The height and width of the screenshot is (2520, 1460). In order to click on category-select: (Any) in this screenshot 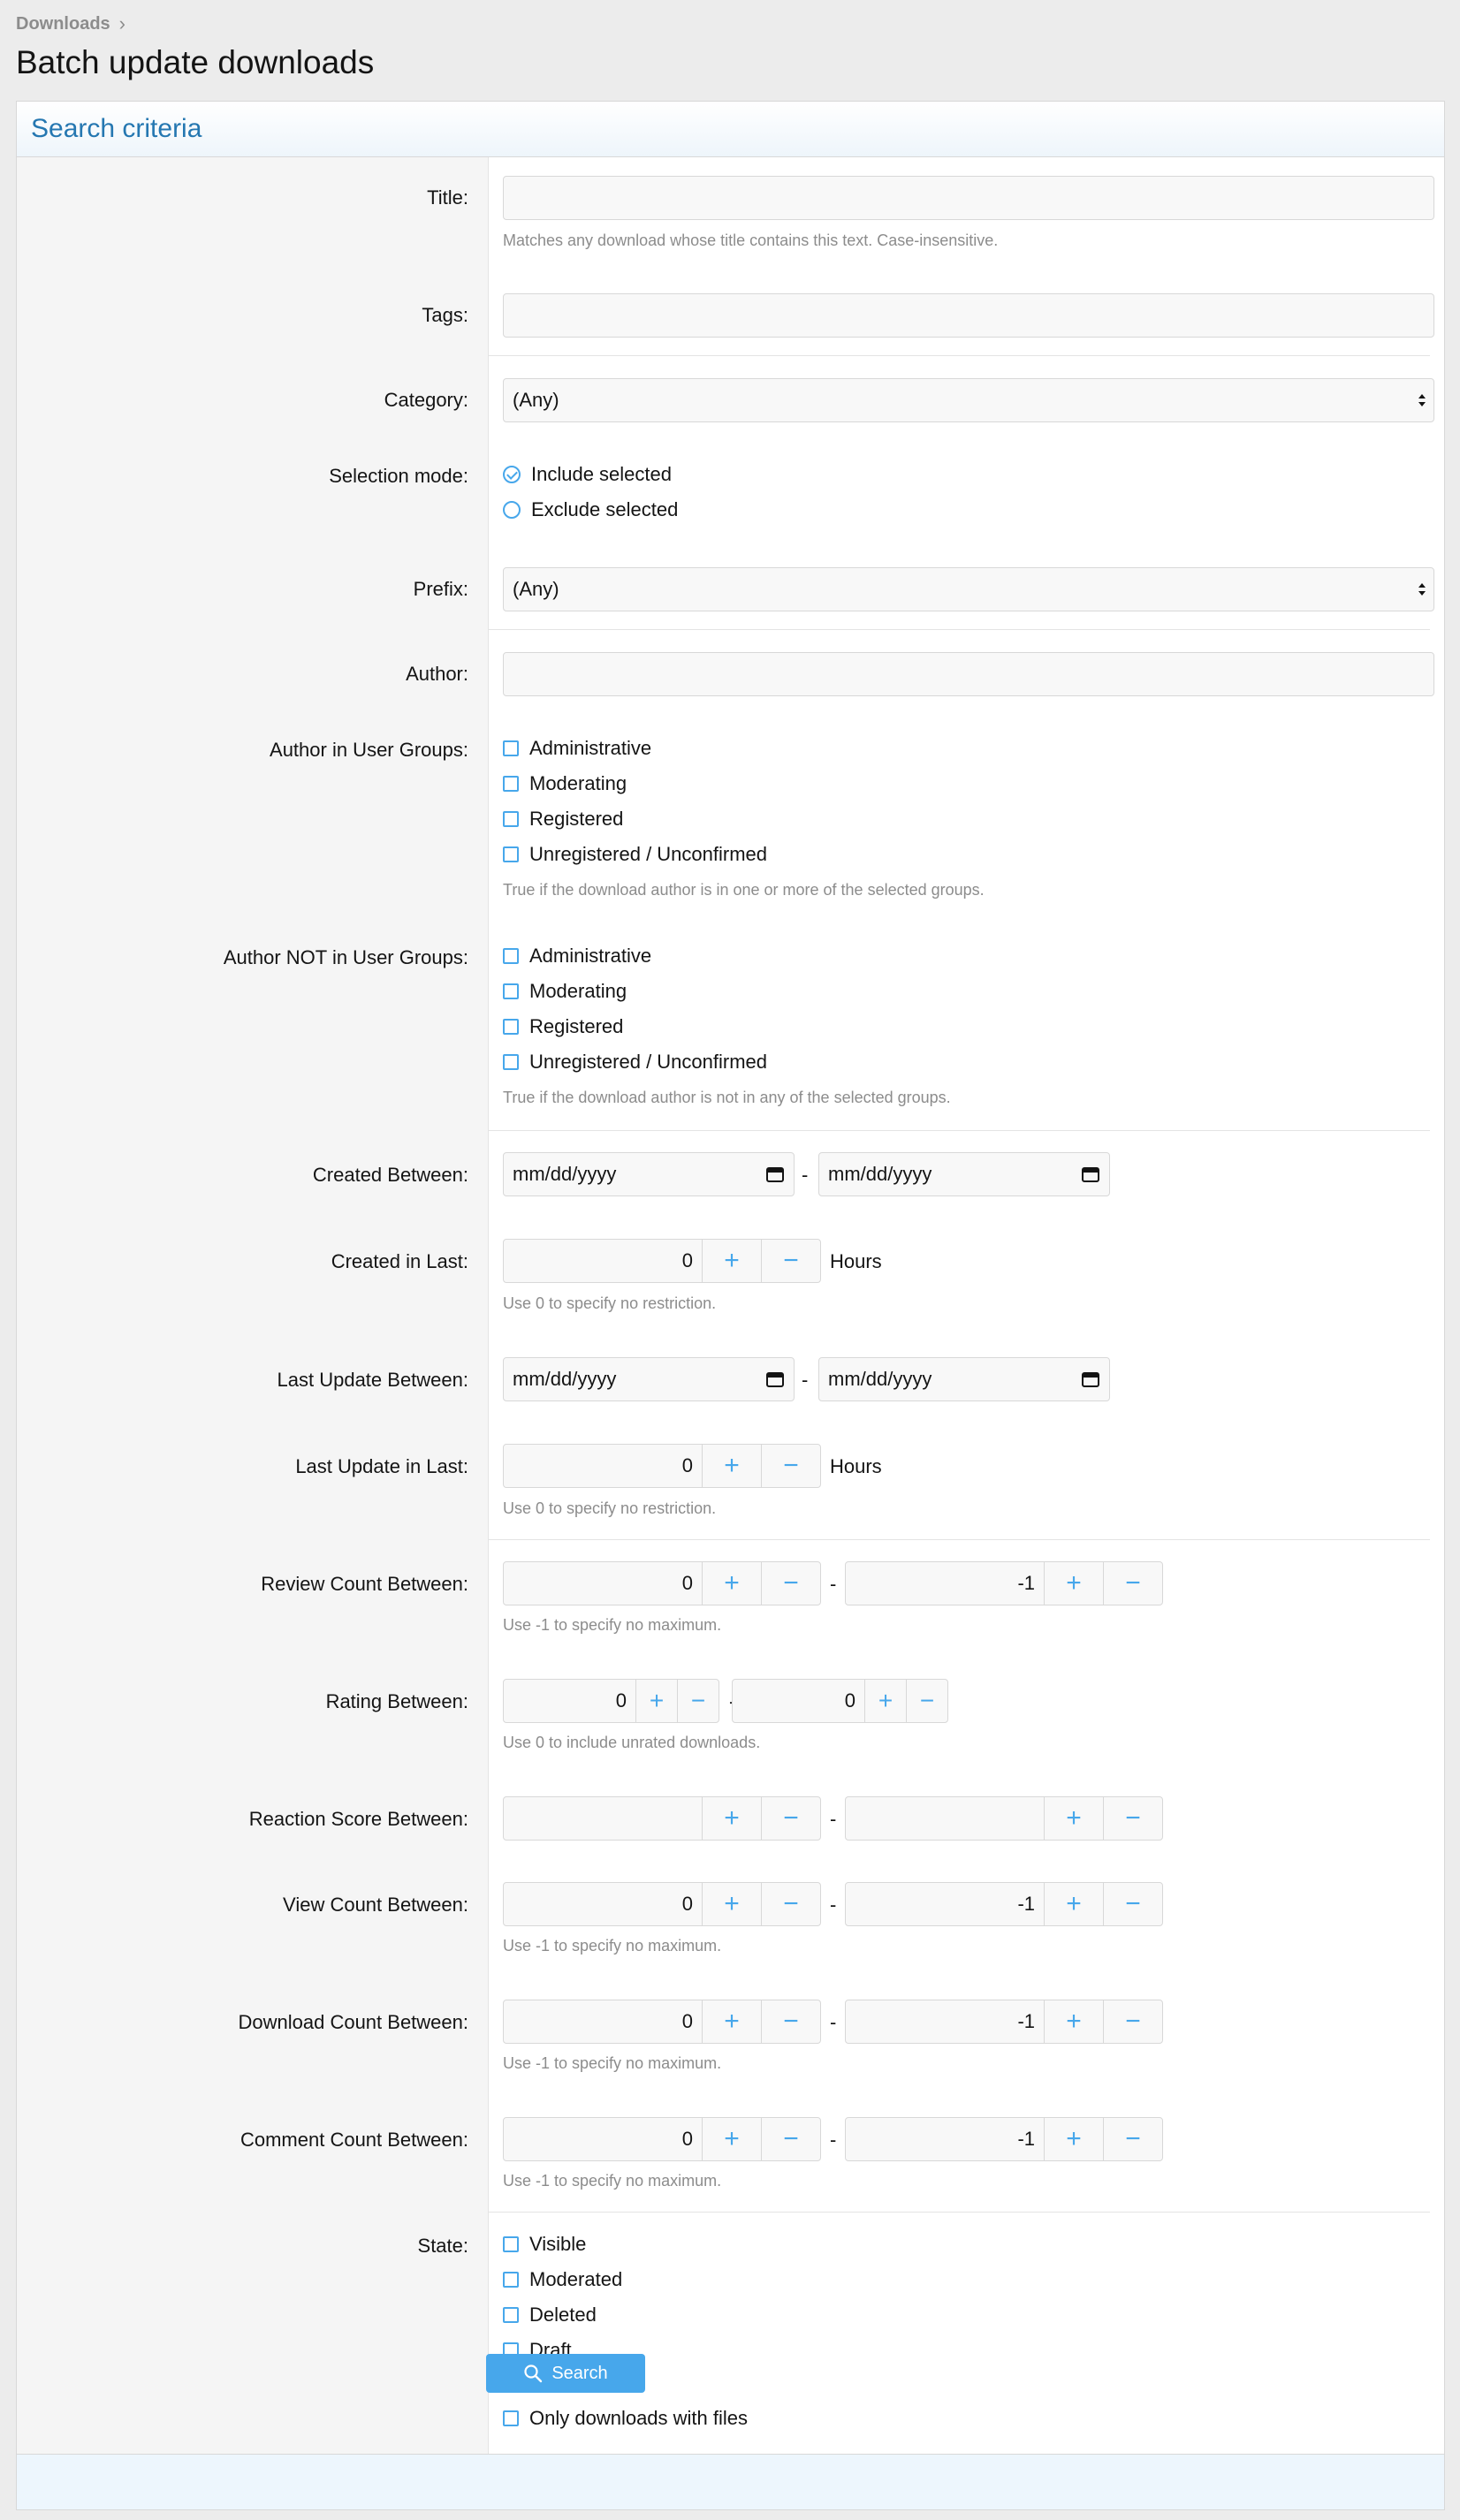, I will do `click(968, 400)`.